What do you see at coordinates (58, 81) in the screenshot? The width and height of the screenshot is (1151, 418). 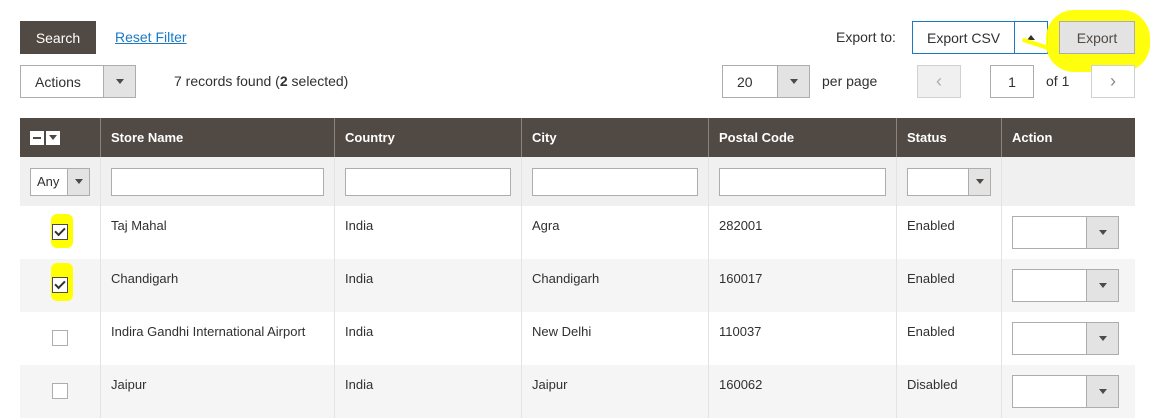 I see `actions-label: Actions` at bounding box center [58, 81].